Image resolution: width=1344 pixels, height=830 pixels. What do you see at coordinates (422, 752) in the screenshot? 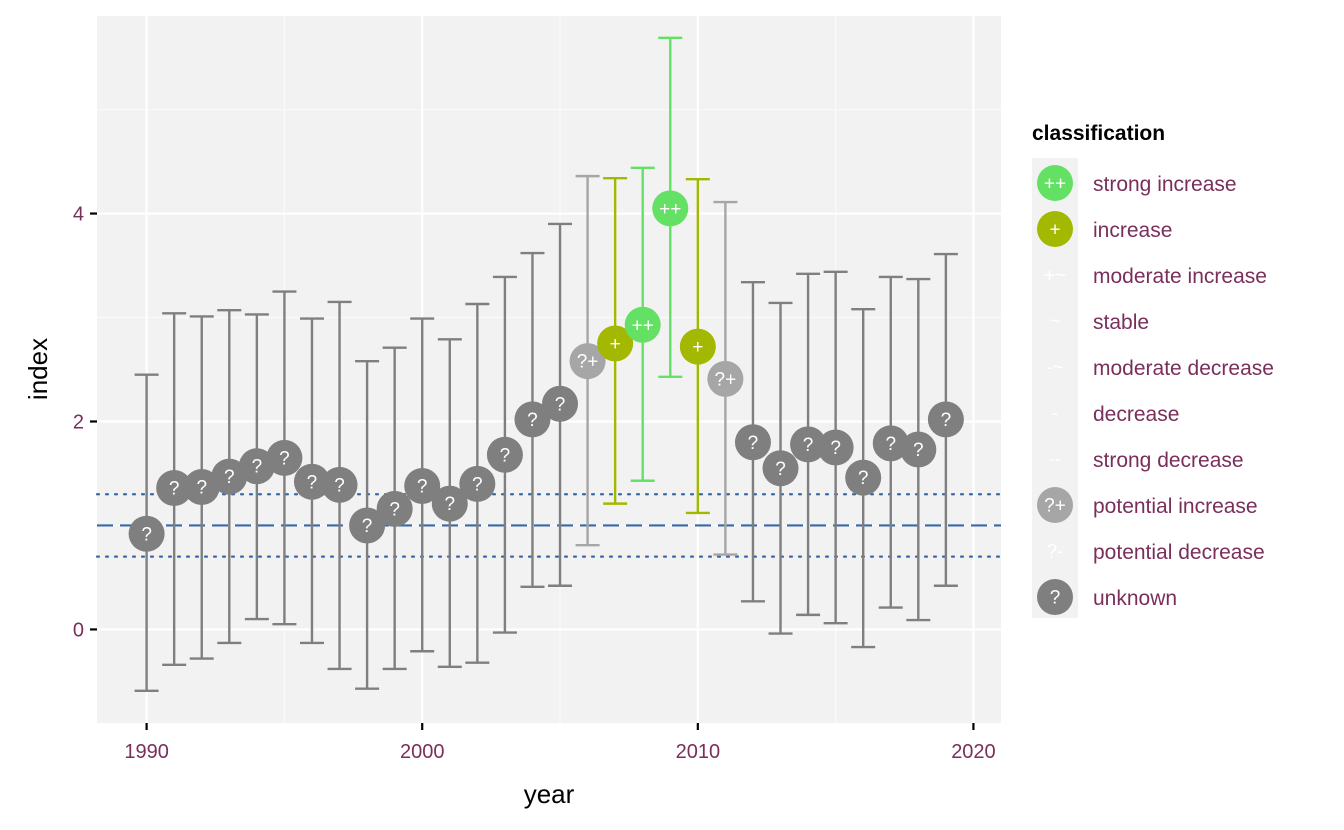
I see `x-tick-label: 2000` at bounding box center [422, 752].